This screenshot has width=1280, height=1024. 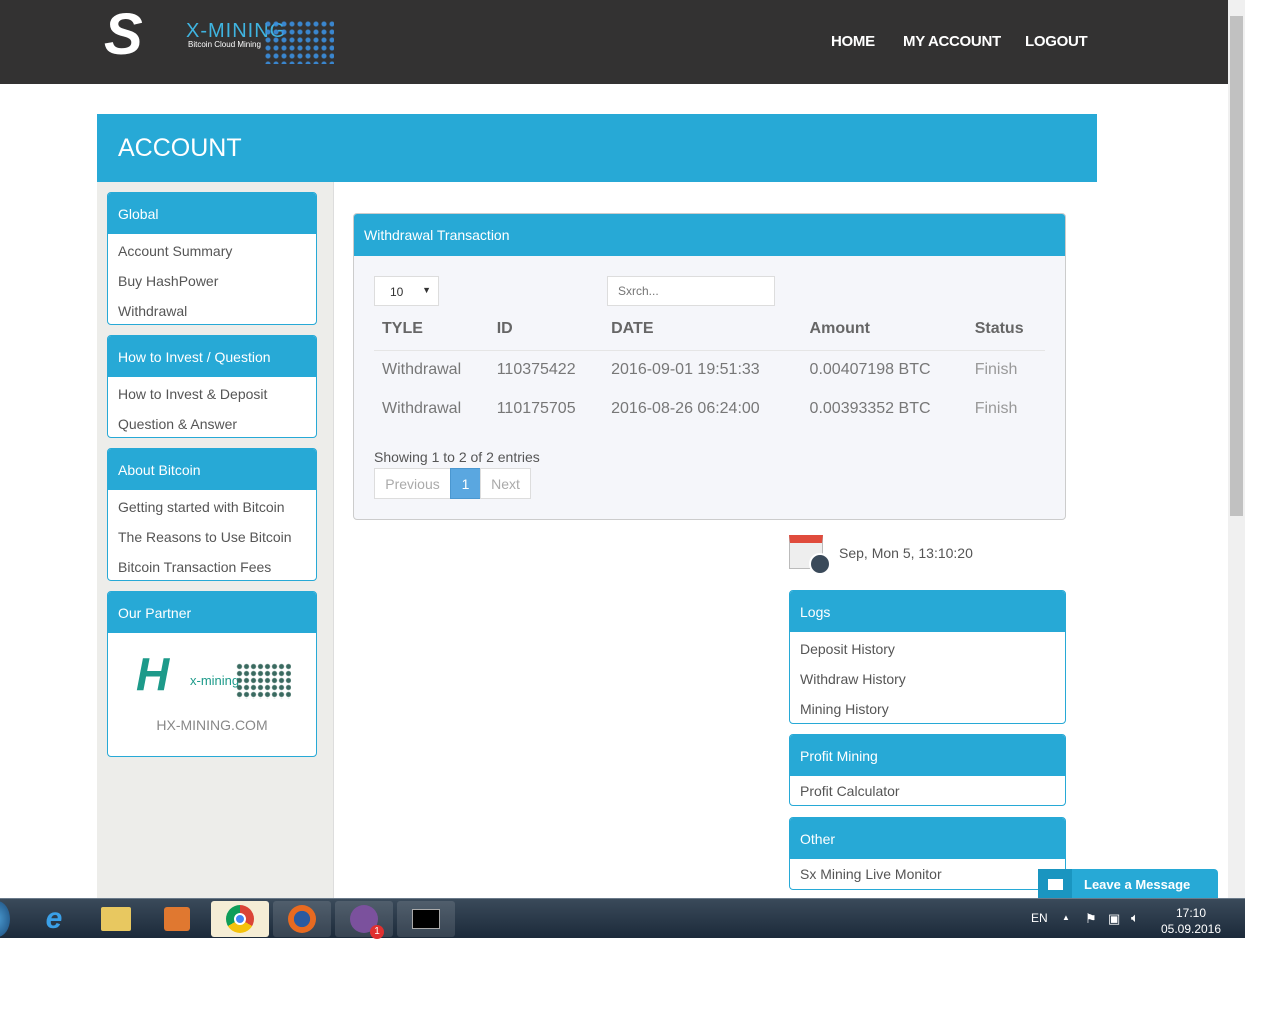 What do you see at coordinates (364, 920) in the screenshot?
I see `viber-icon: 1` at bounding box center [364, 920].